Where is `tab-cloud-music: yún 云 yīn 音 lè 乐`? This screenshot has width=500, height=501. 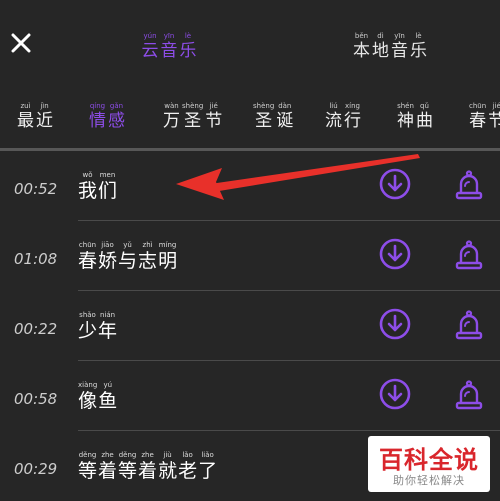 tab-cloud-music: yún 云 yīn 音 lè 乐 is located at coordinates (169, 46).